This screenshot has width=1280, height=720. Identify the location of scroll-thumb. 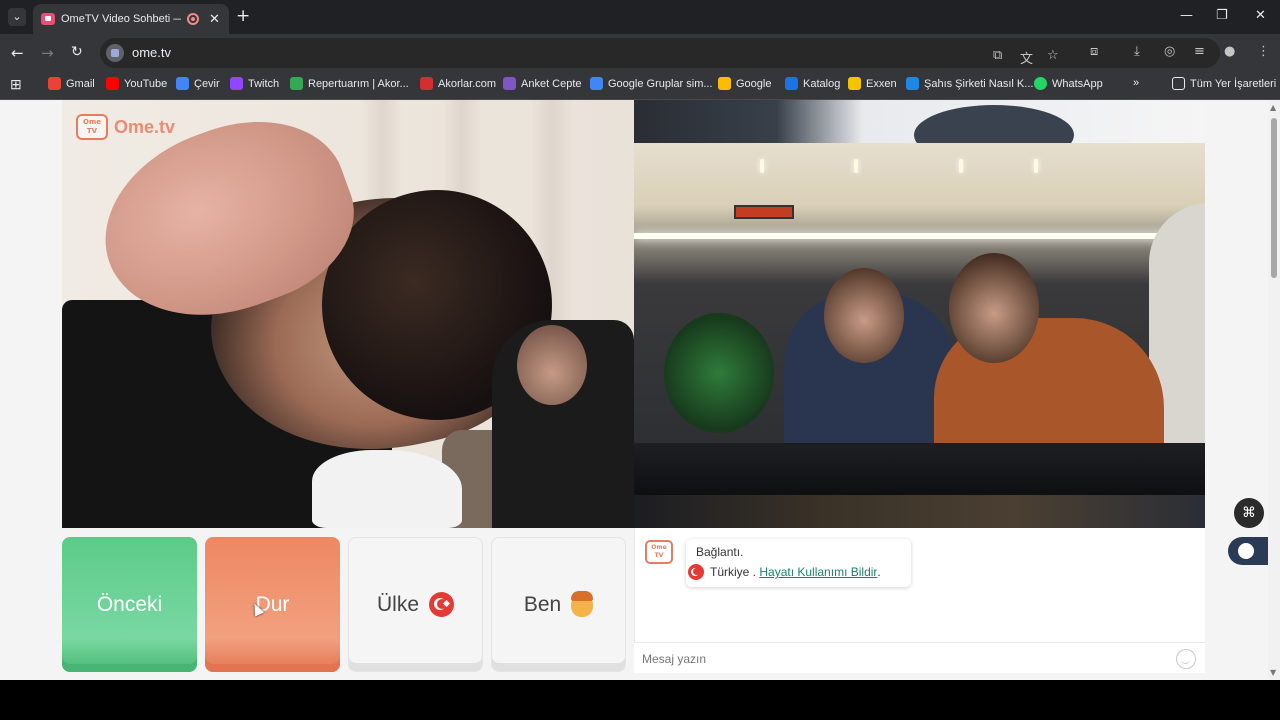
(1274, 198).